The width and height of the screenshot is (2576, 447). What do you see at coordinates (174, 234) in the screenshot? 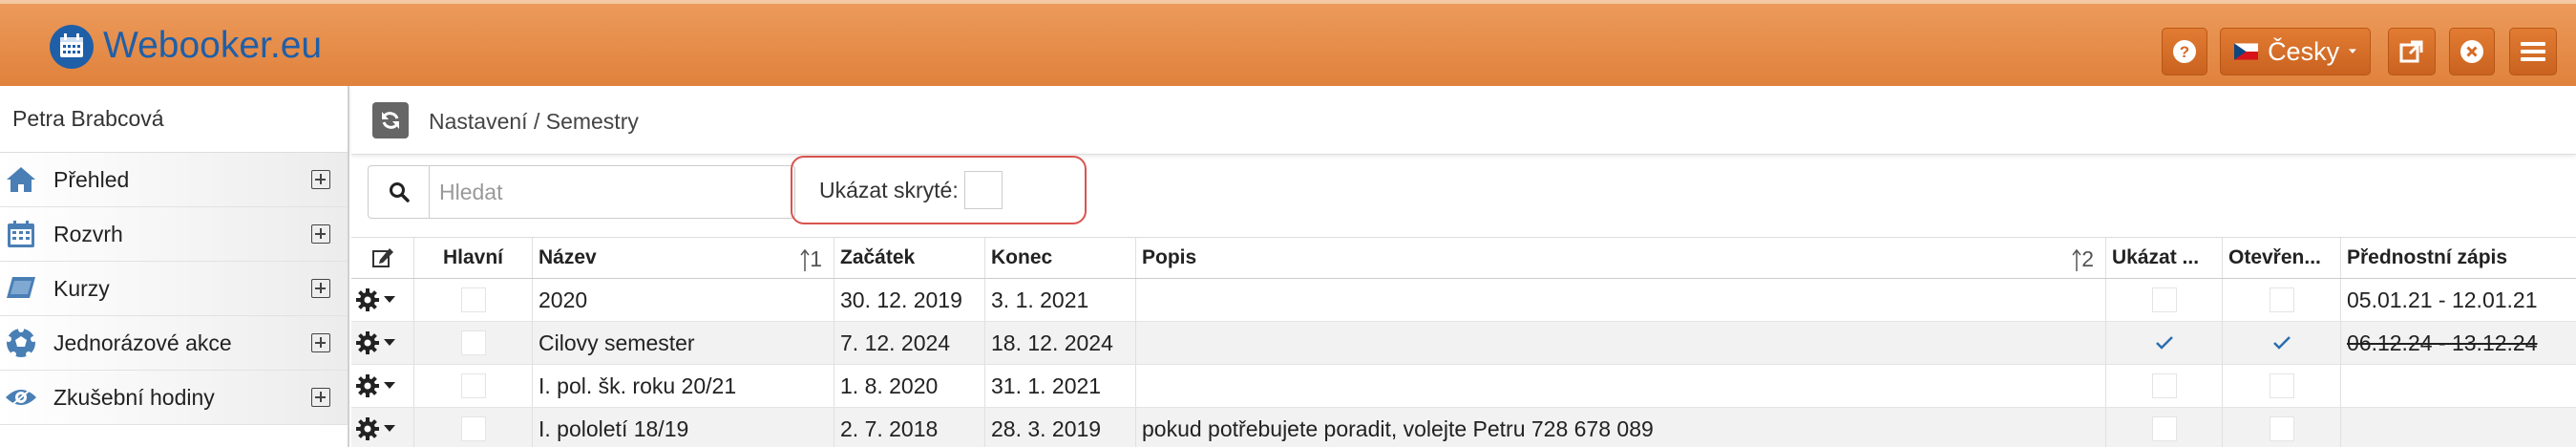
I see `sidebar-item-schedule: Rozvrh` at bounding box center [174, 234].